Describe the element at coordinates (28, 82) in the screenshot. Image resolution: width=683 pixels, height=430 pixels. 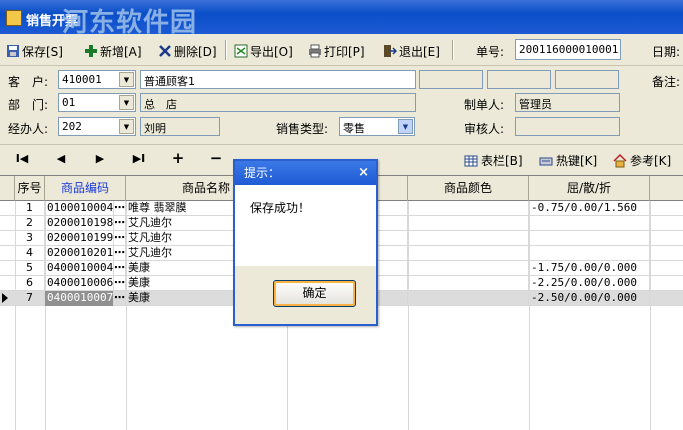
I see `customer-label: 客 户:` at that location.